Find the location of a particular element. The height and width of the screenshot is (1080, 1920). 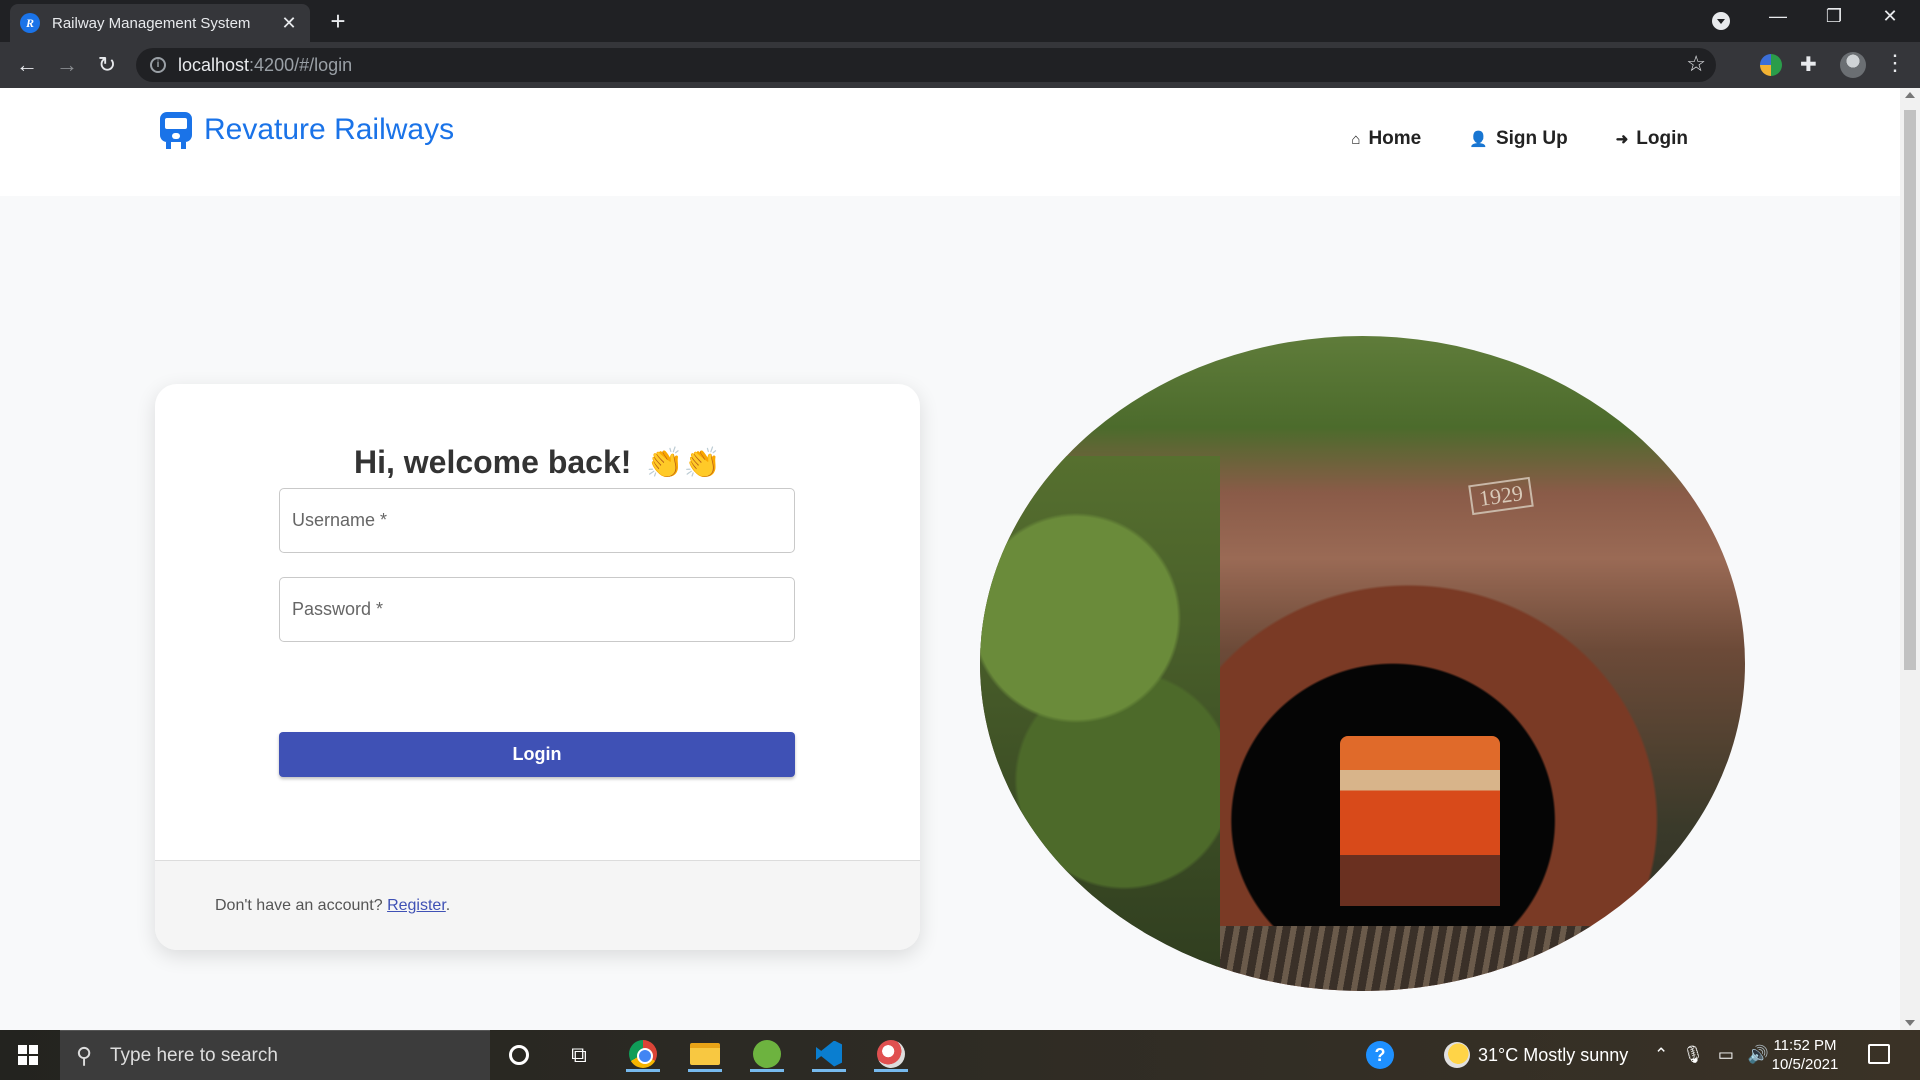

browser-tab: R Railway Management System ✕ is located at coordinates (160, 23).